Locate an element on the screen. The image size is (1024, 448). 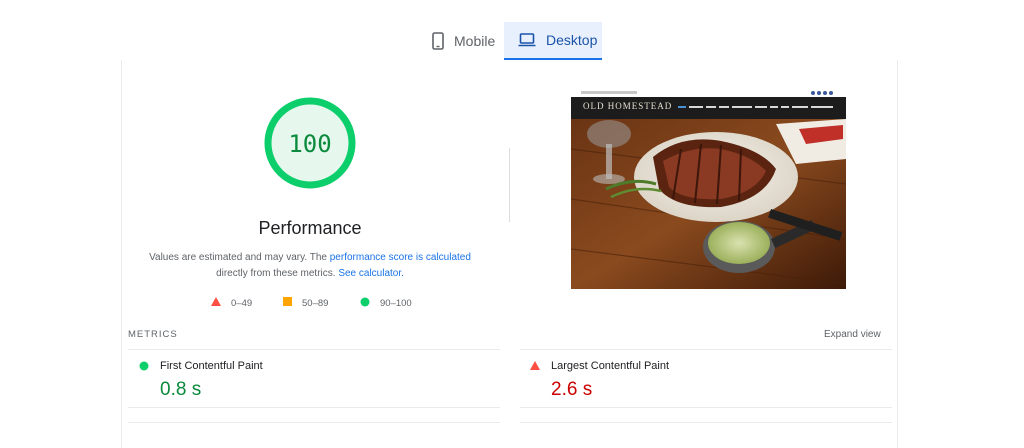
poor-triangle-icon is located at coordinates (535, 365).